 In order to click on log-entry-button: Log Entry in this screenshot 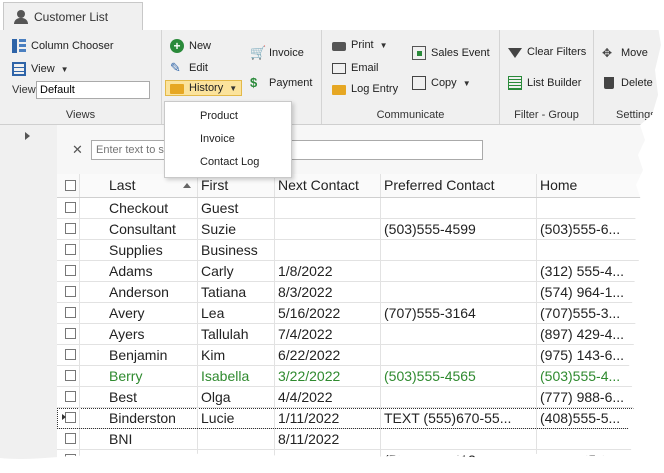, I will do `click(365, 89)`.